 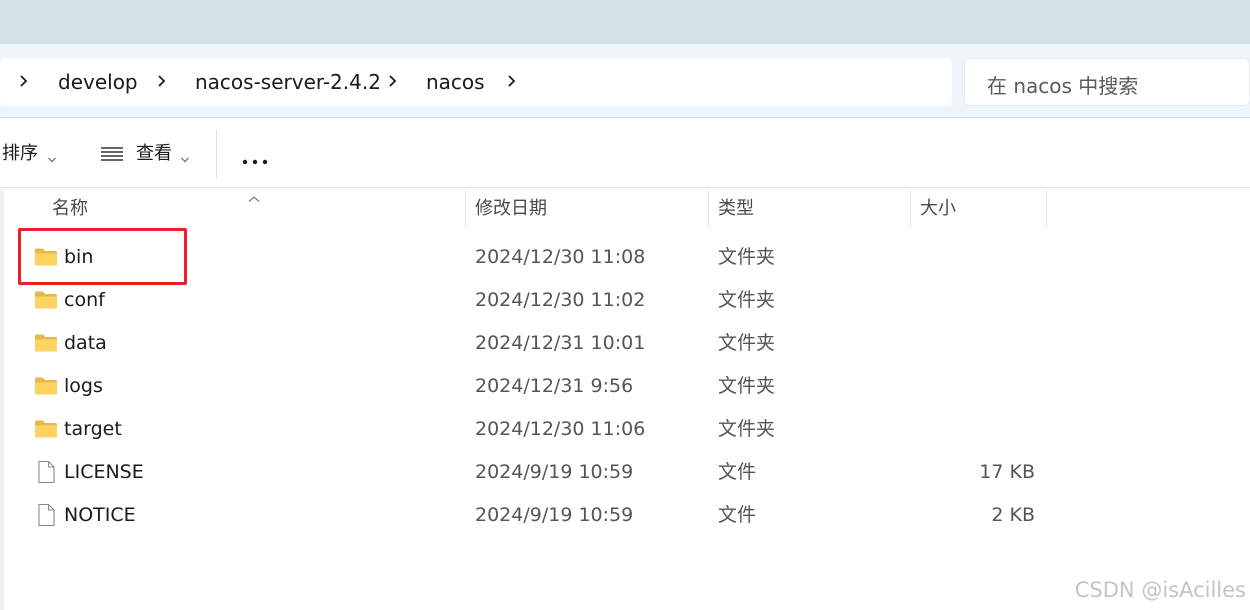 I want to click on breadcrumb-item-nacos: nacos, so click(x=455, y=82).